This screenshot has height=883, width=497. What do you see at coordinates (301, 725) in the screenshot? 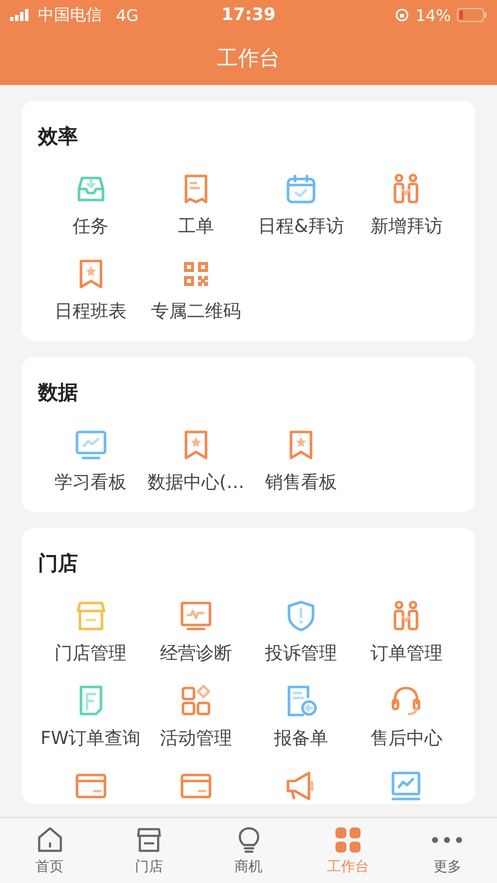
I see `shortcut-button: 报备单` at bounding box center [301, 725].